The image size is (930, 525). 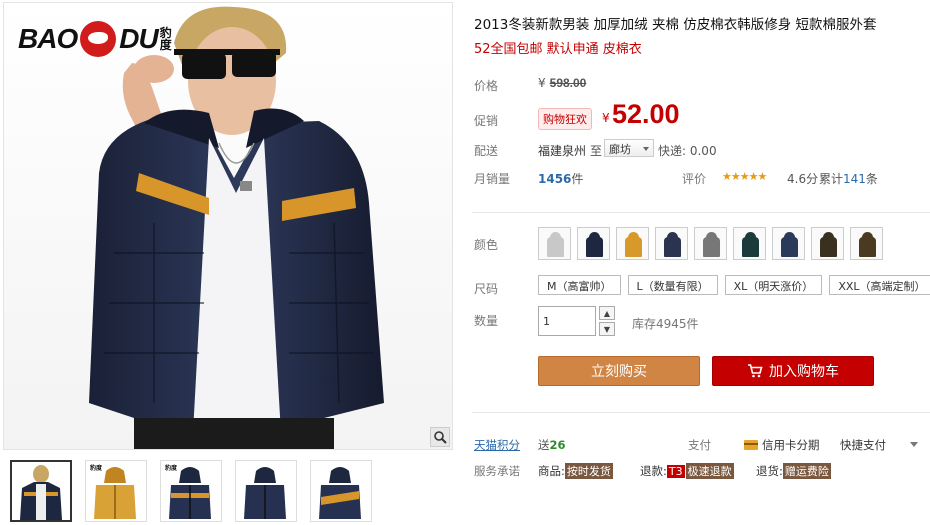 I want to click on quantity-label: 数量, so click(x=486, y=321).